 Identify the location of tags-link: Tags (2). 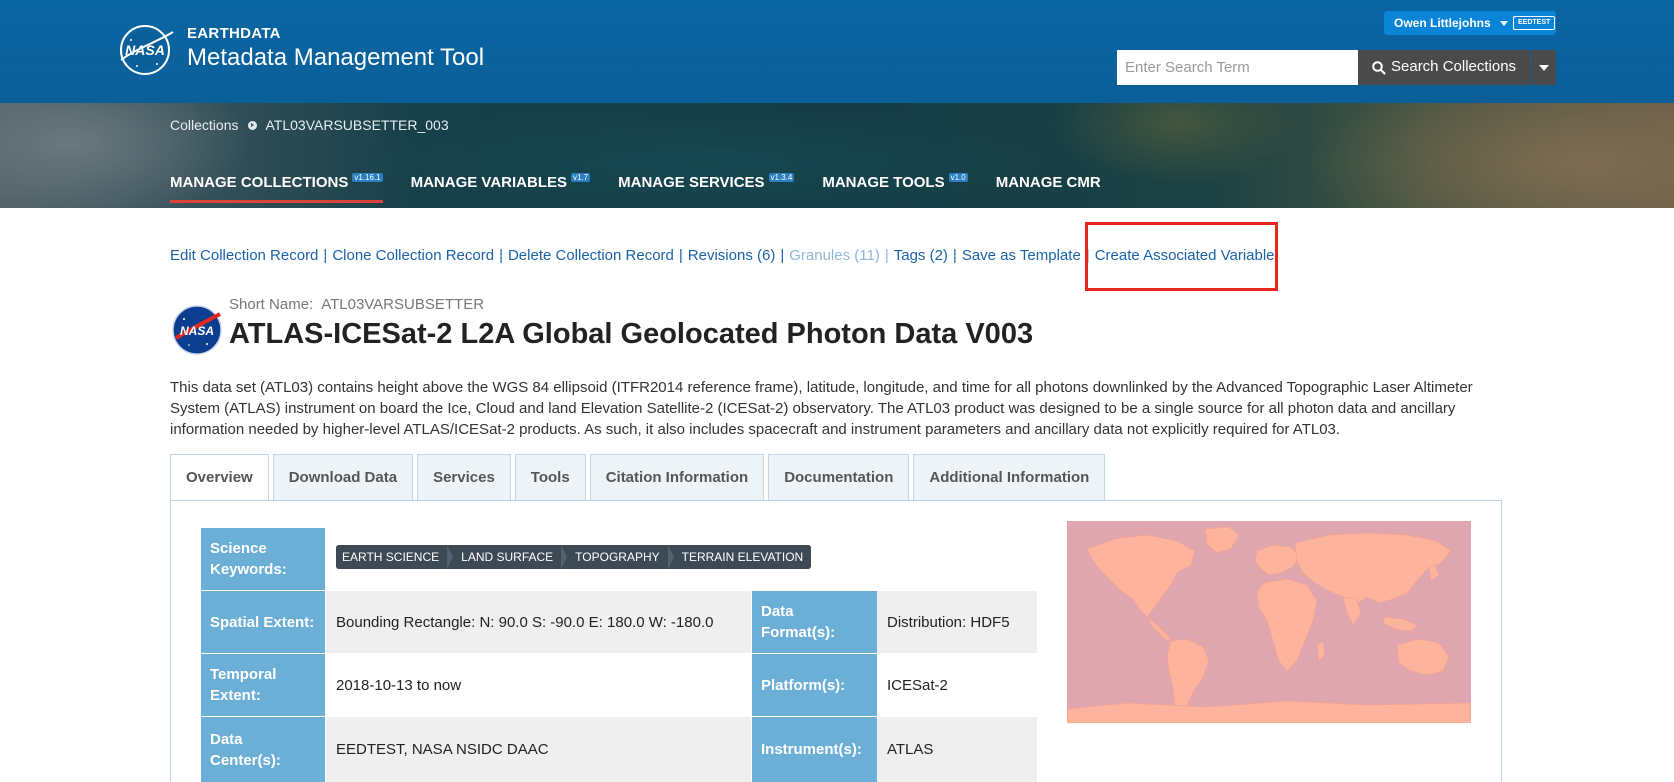
(921, 255).